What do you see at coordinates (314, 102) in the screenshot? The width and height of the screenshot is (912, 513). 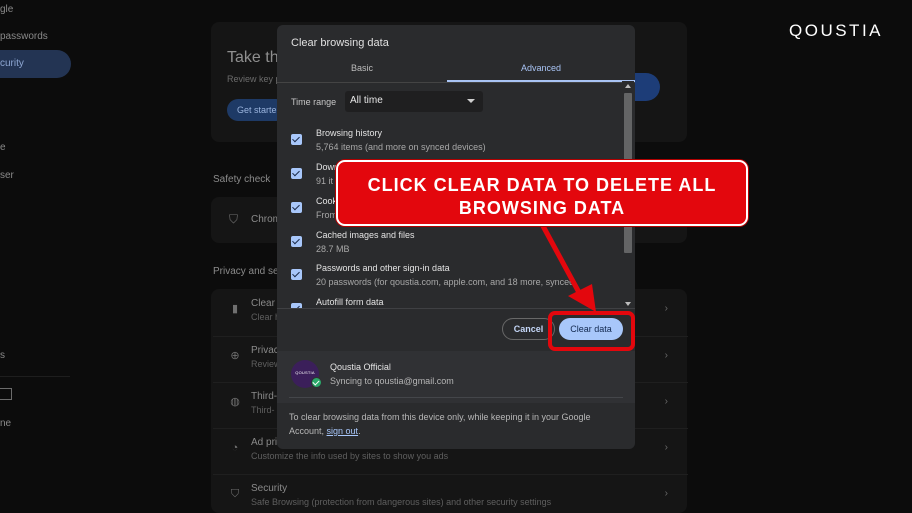 I see `time-range-label: Time range` at bounding box center [314, 102].